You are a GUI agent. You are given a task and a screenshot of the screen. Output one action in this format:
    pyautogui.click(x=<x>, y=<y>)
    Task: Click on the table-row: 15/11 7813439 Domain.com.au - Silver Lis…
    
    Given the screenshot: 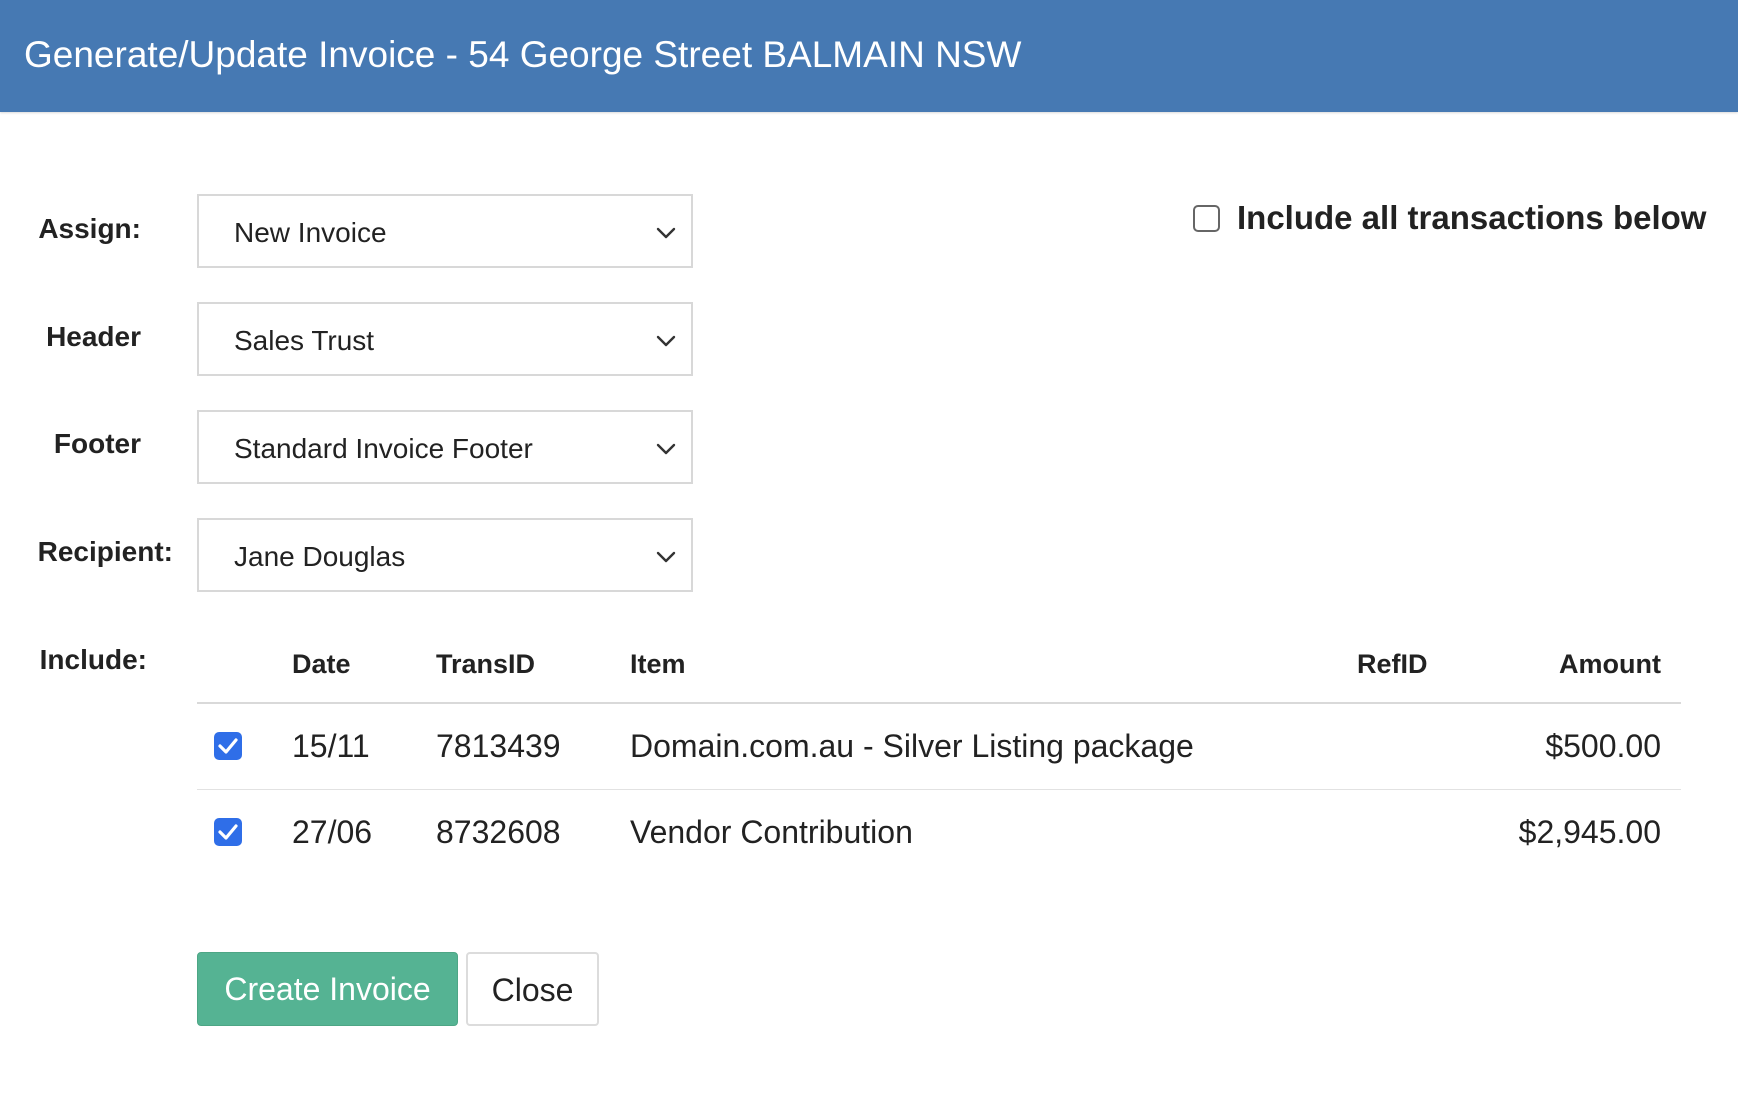 What is the action you would take?
    pyautogui.click(x=939, y=747)
    